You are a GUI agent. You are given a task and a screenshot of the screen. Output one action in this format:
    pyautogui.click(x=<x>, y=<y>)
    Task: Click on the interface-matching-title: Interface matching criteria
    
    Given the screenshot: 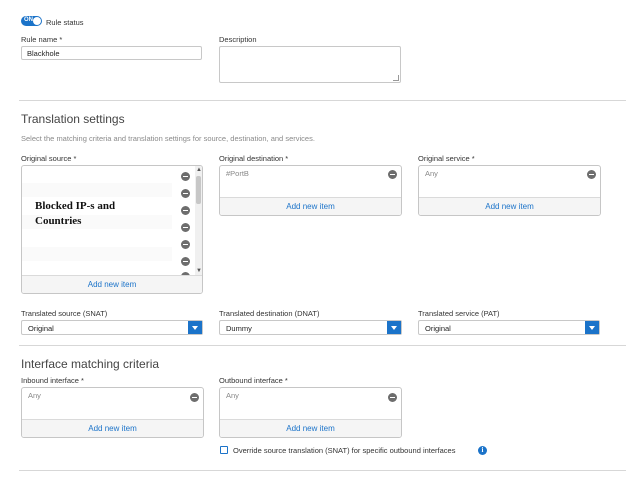 What is the action you would take?
    pyautogui.click(x=90, y=364)
    